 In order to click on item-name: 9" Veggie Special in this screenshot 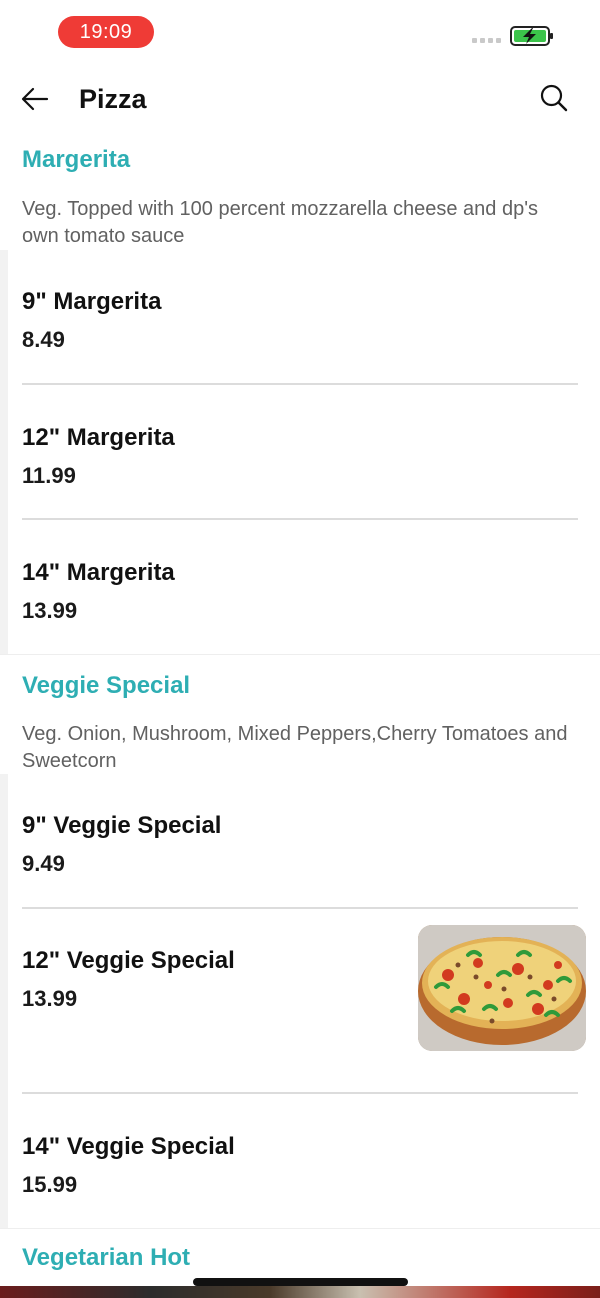, I will do `click(122, 825)`.